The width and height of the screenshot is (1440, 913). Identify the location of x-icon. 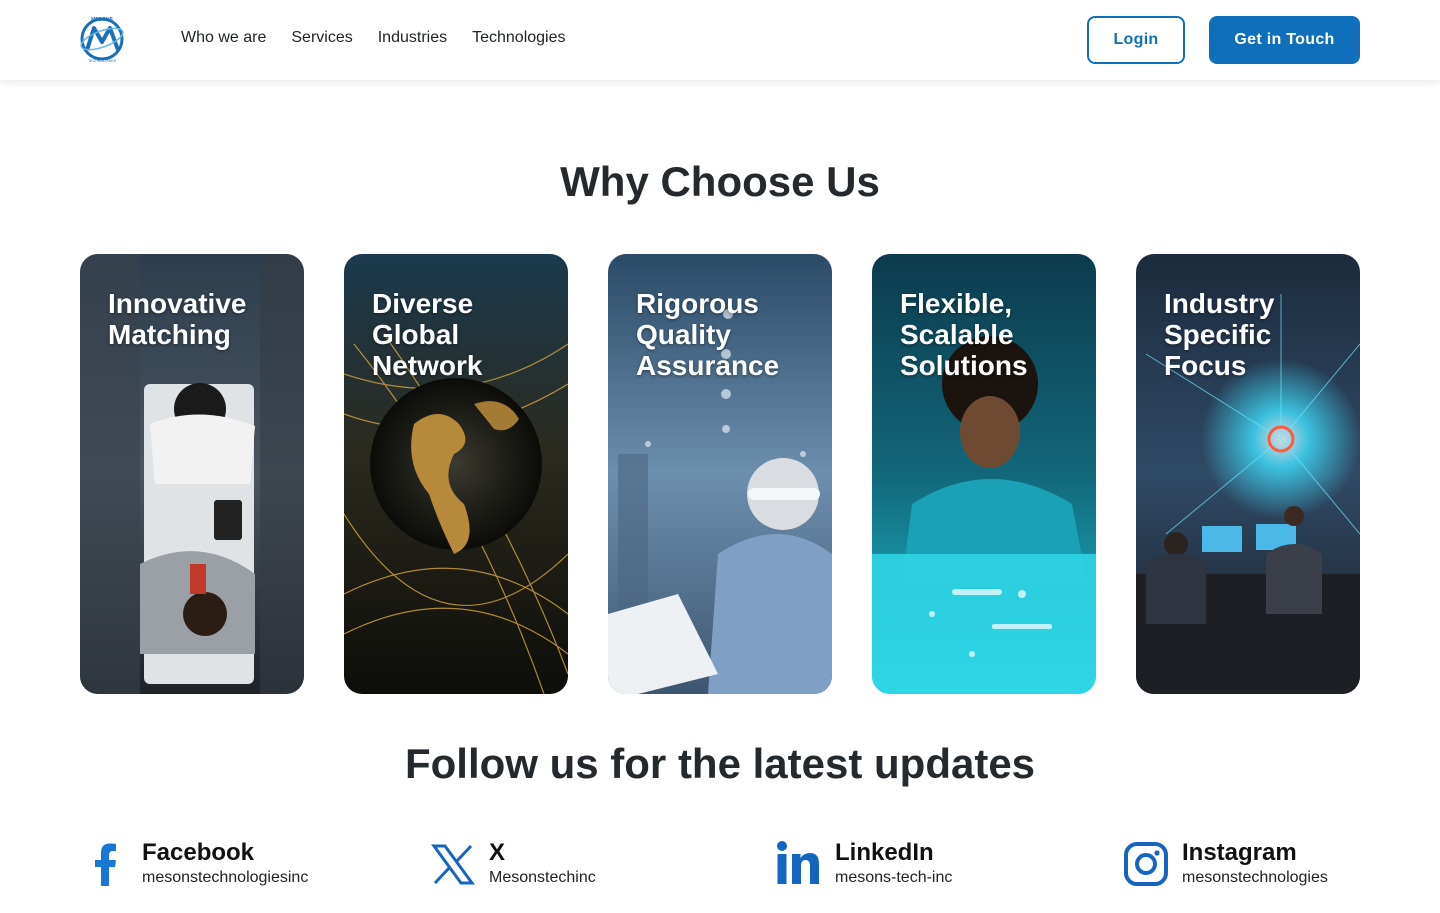
(453, 864).